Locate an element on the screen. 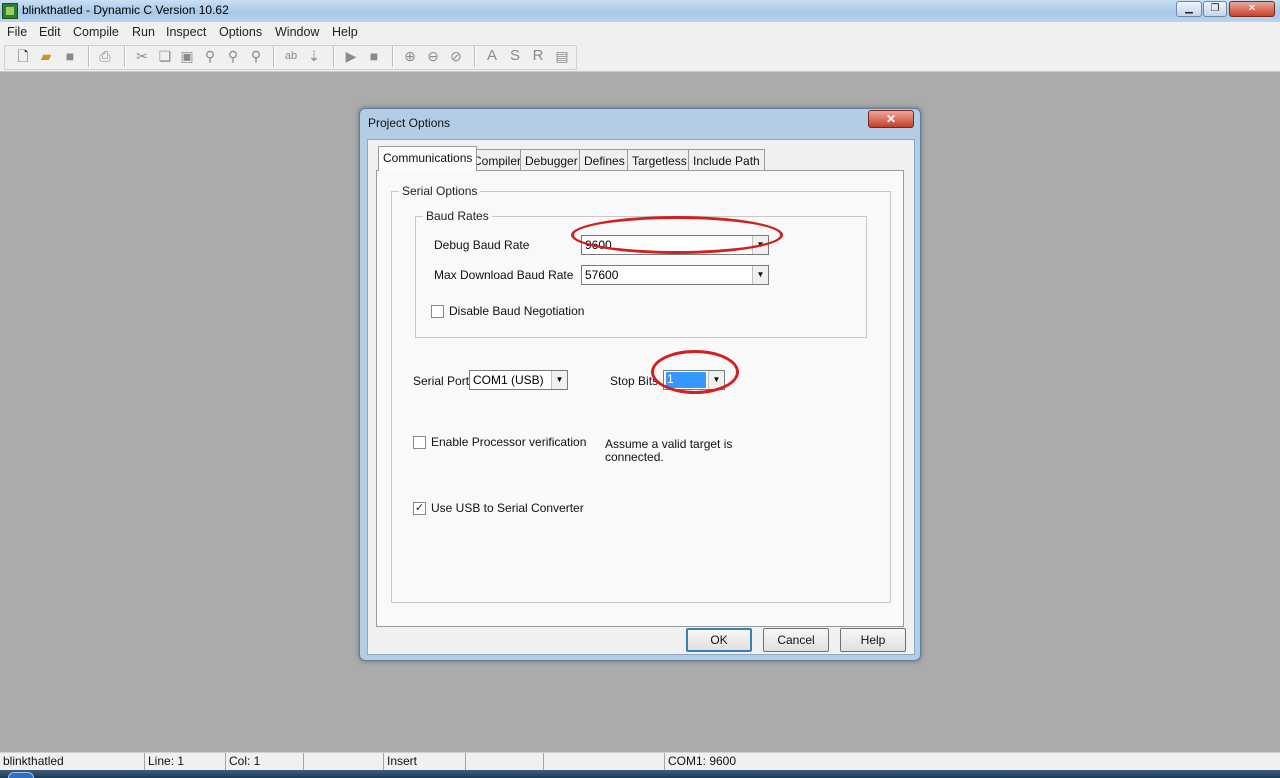 This screenshot has width=1280, height=778. toolbar-s-button: S is located at coordinates (515, 56).